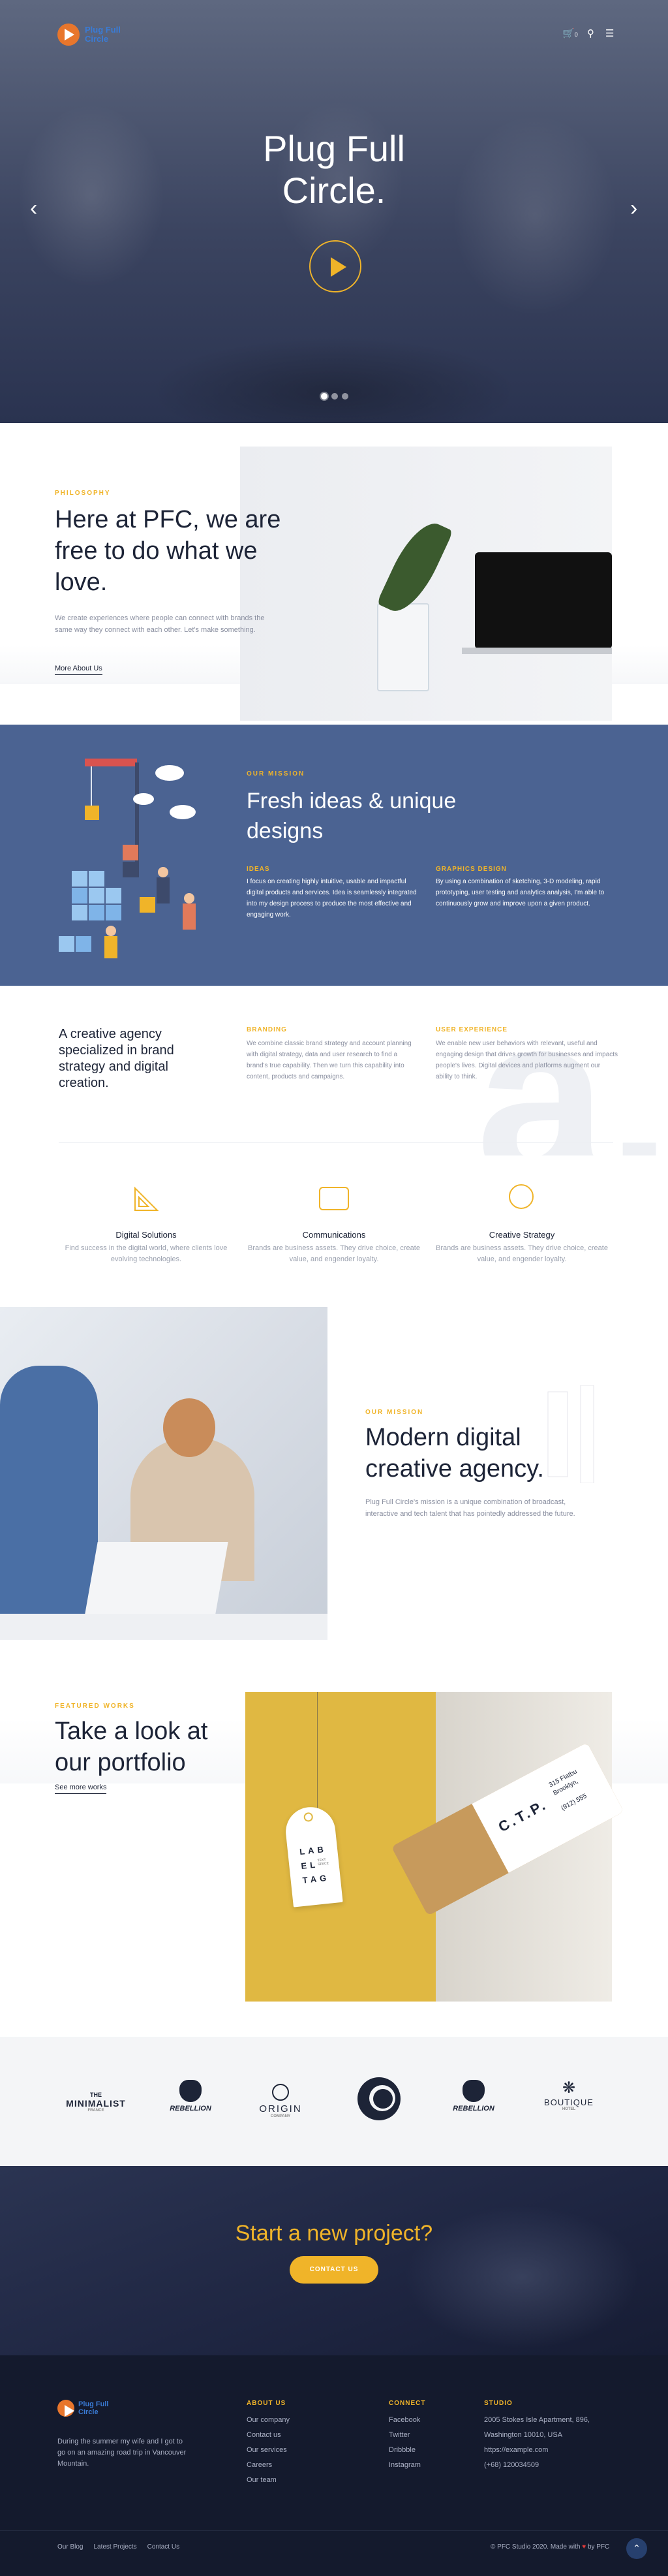  I want to click on prev-slide-arrow-icon: ‹, so click(33, 208).